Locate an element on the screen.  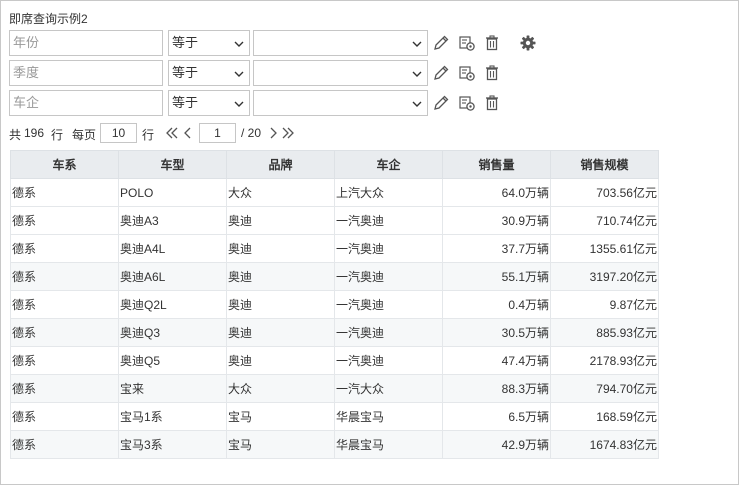
table-cell: 奥迪Q5 is located at coordinates (172, 360).